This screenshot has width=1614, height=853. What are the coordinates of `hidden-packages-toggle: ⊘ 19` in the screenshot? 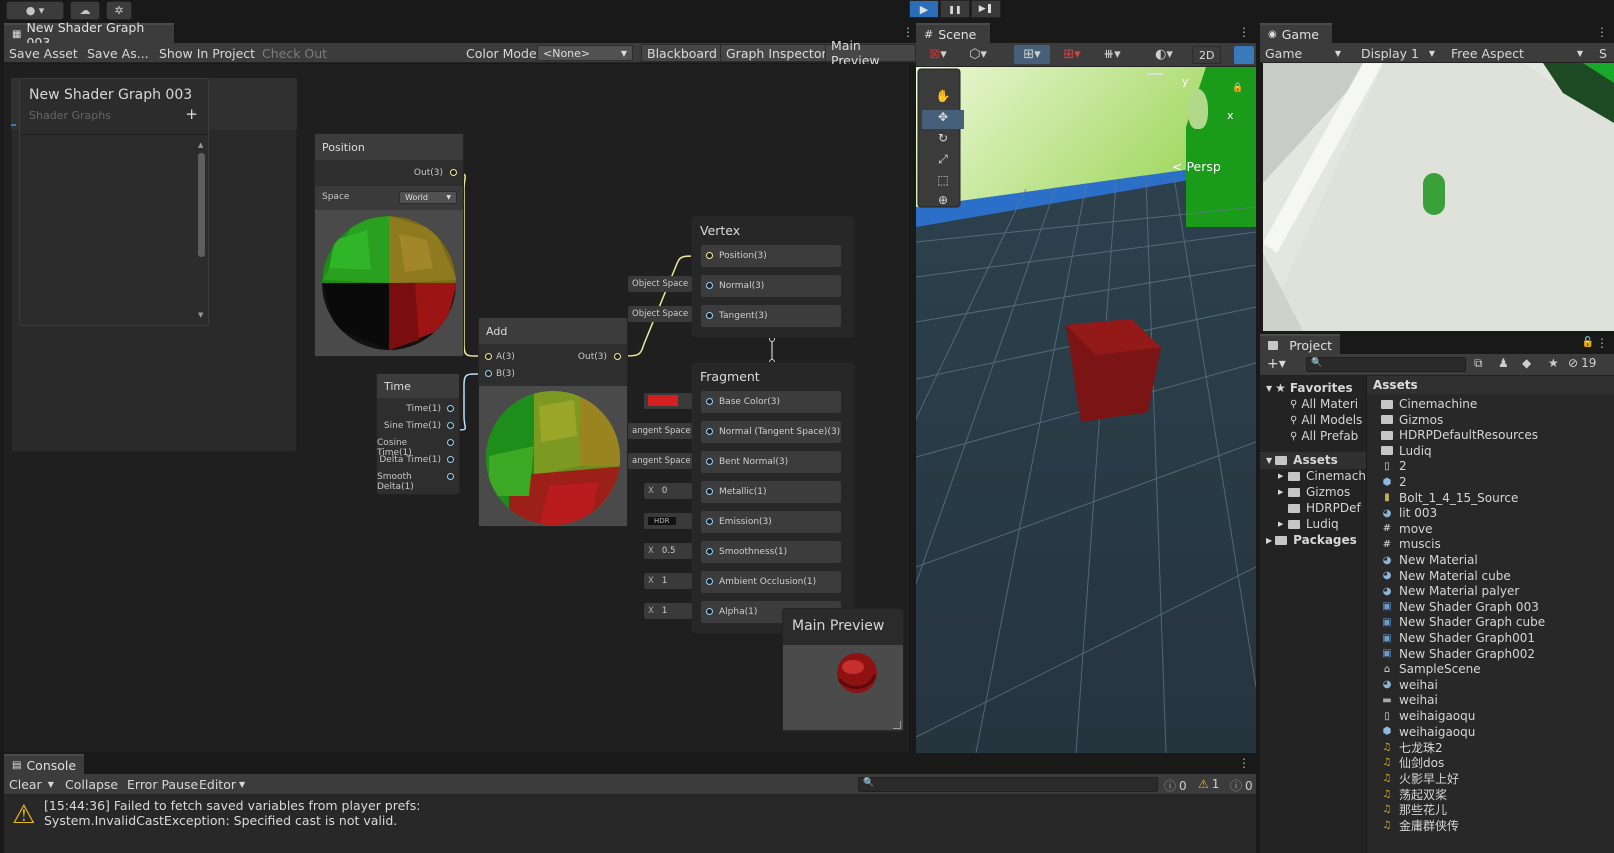 It's located at (1582, 363).